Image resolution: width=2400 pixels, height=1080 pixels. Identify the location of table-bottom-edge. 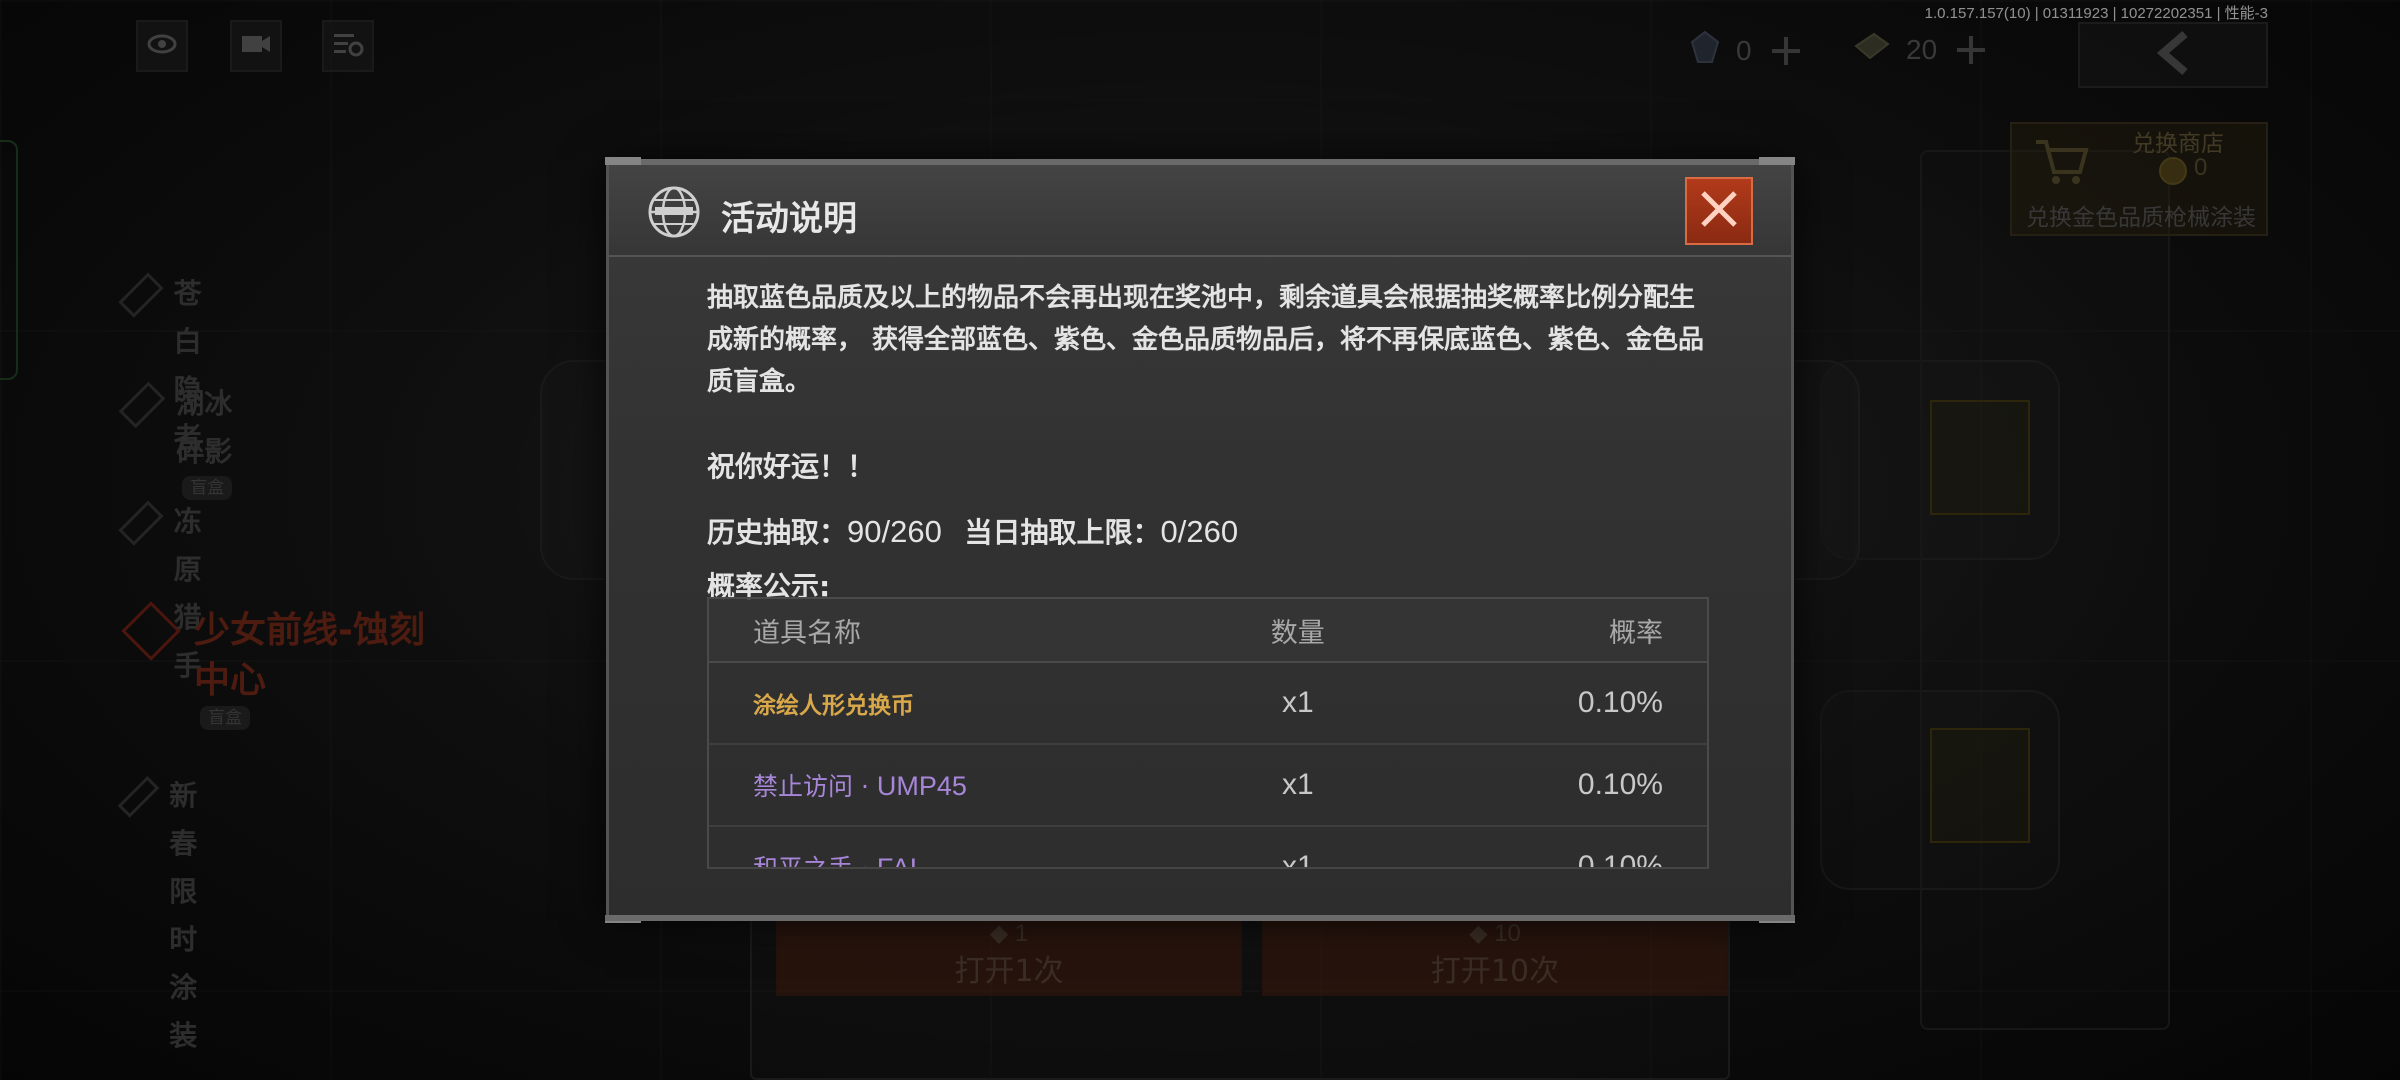
(1208, 868).